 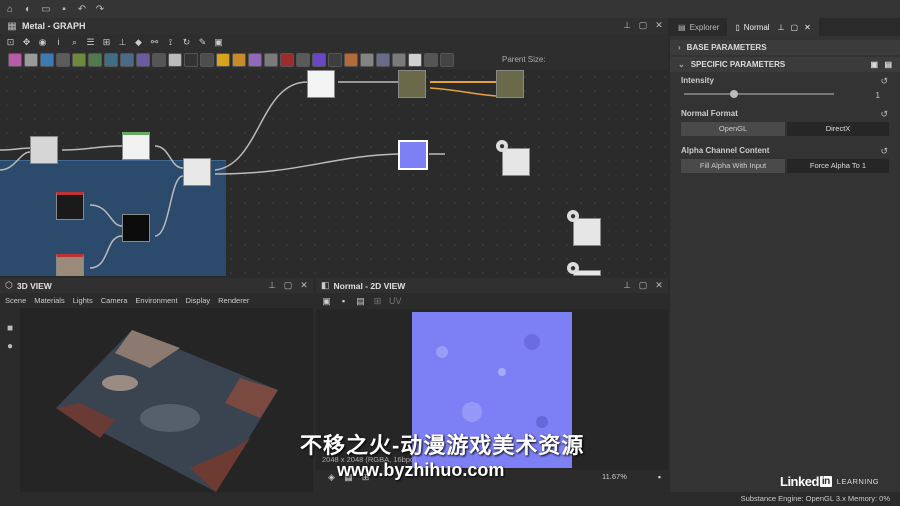 I want to click on light-bulb-icon: ●, so click(x=10, y=346).